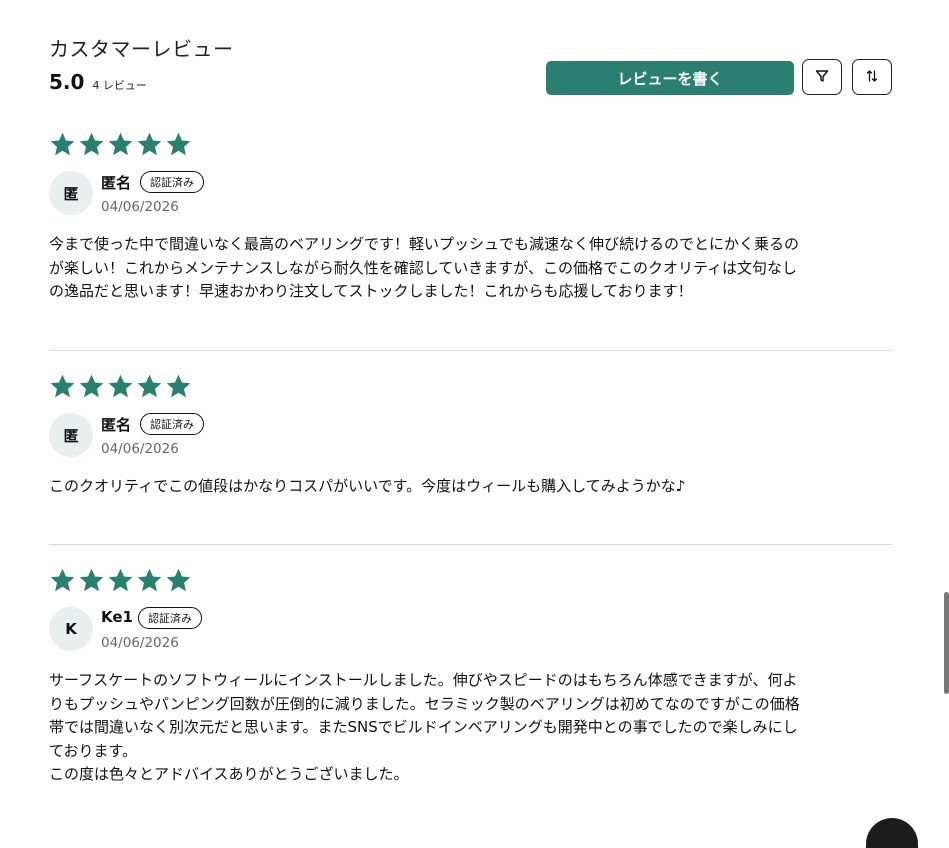 Image resolution: width=949 pixels, height=848 pixels. Describe the element at coordinates (892, 833) in the screenshot. I see `chat-button` at that location.